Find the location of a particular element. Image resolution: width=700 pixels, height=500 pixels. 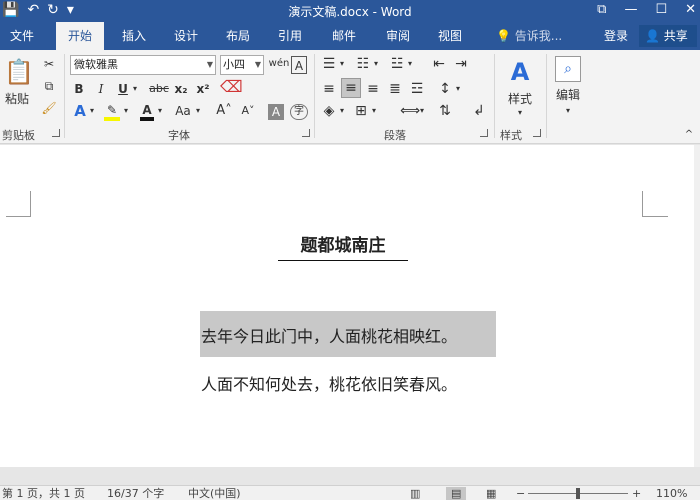

tab-layout: 布局 is located at coordinates (238, 36).